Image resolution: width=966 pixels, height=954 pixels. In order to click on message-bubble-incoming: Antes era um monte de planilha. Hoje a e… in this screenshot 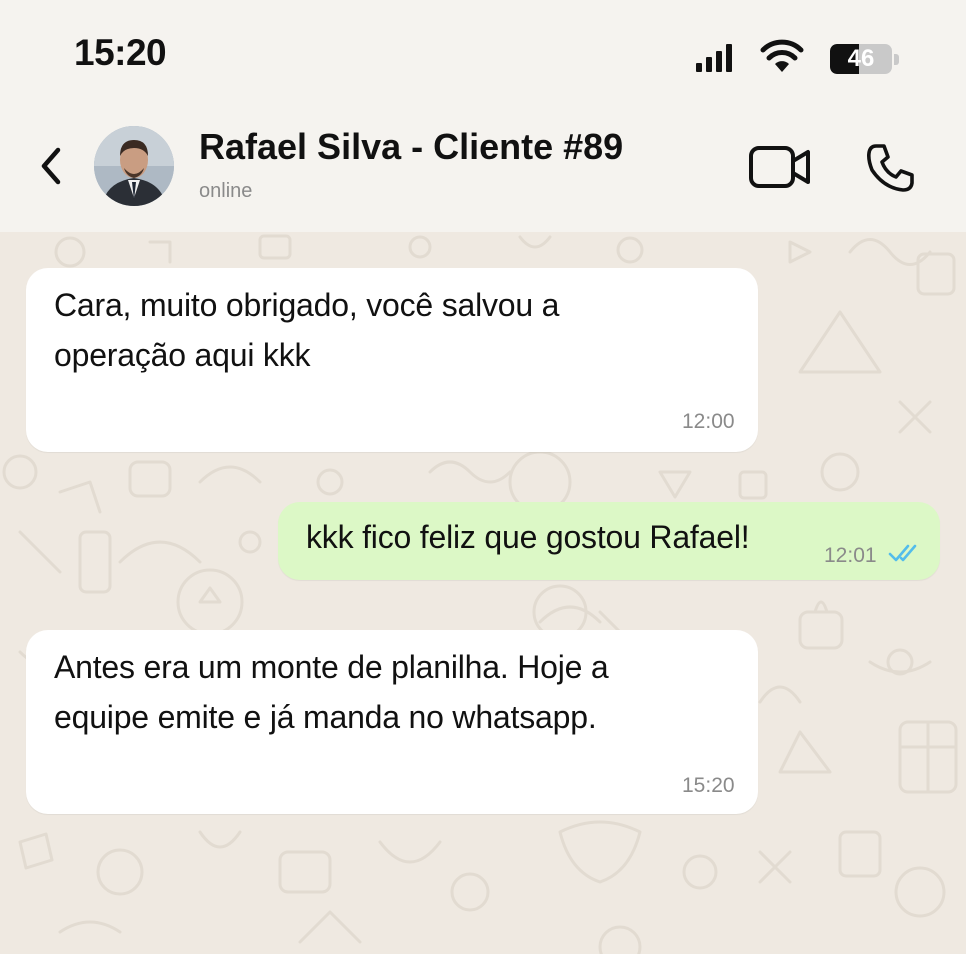, I will do `click(392, 722)`.